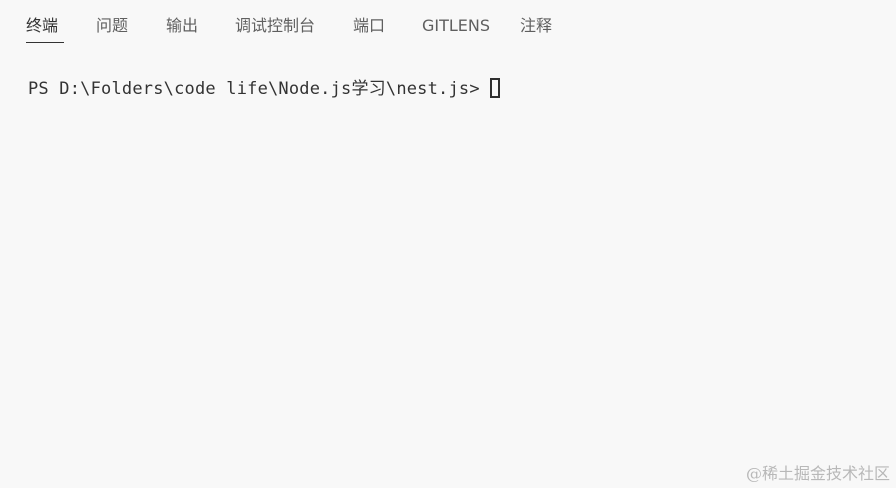 The height and width of the screenshot is (488, 896). Describe the element at coordinates (45, 42) in the screenshot. I see `active-tab-indicator` at that location.